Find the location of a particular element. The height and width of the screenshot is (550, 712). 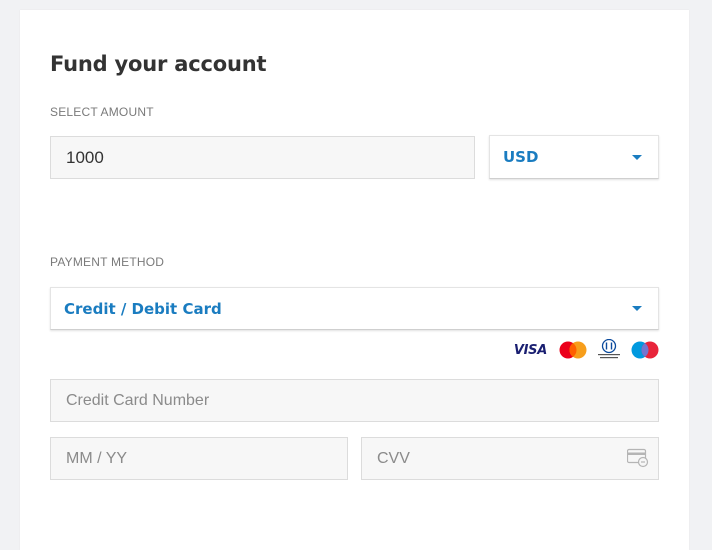

credit-card-number-input is located at coordinates (354, 400).